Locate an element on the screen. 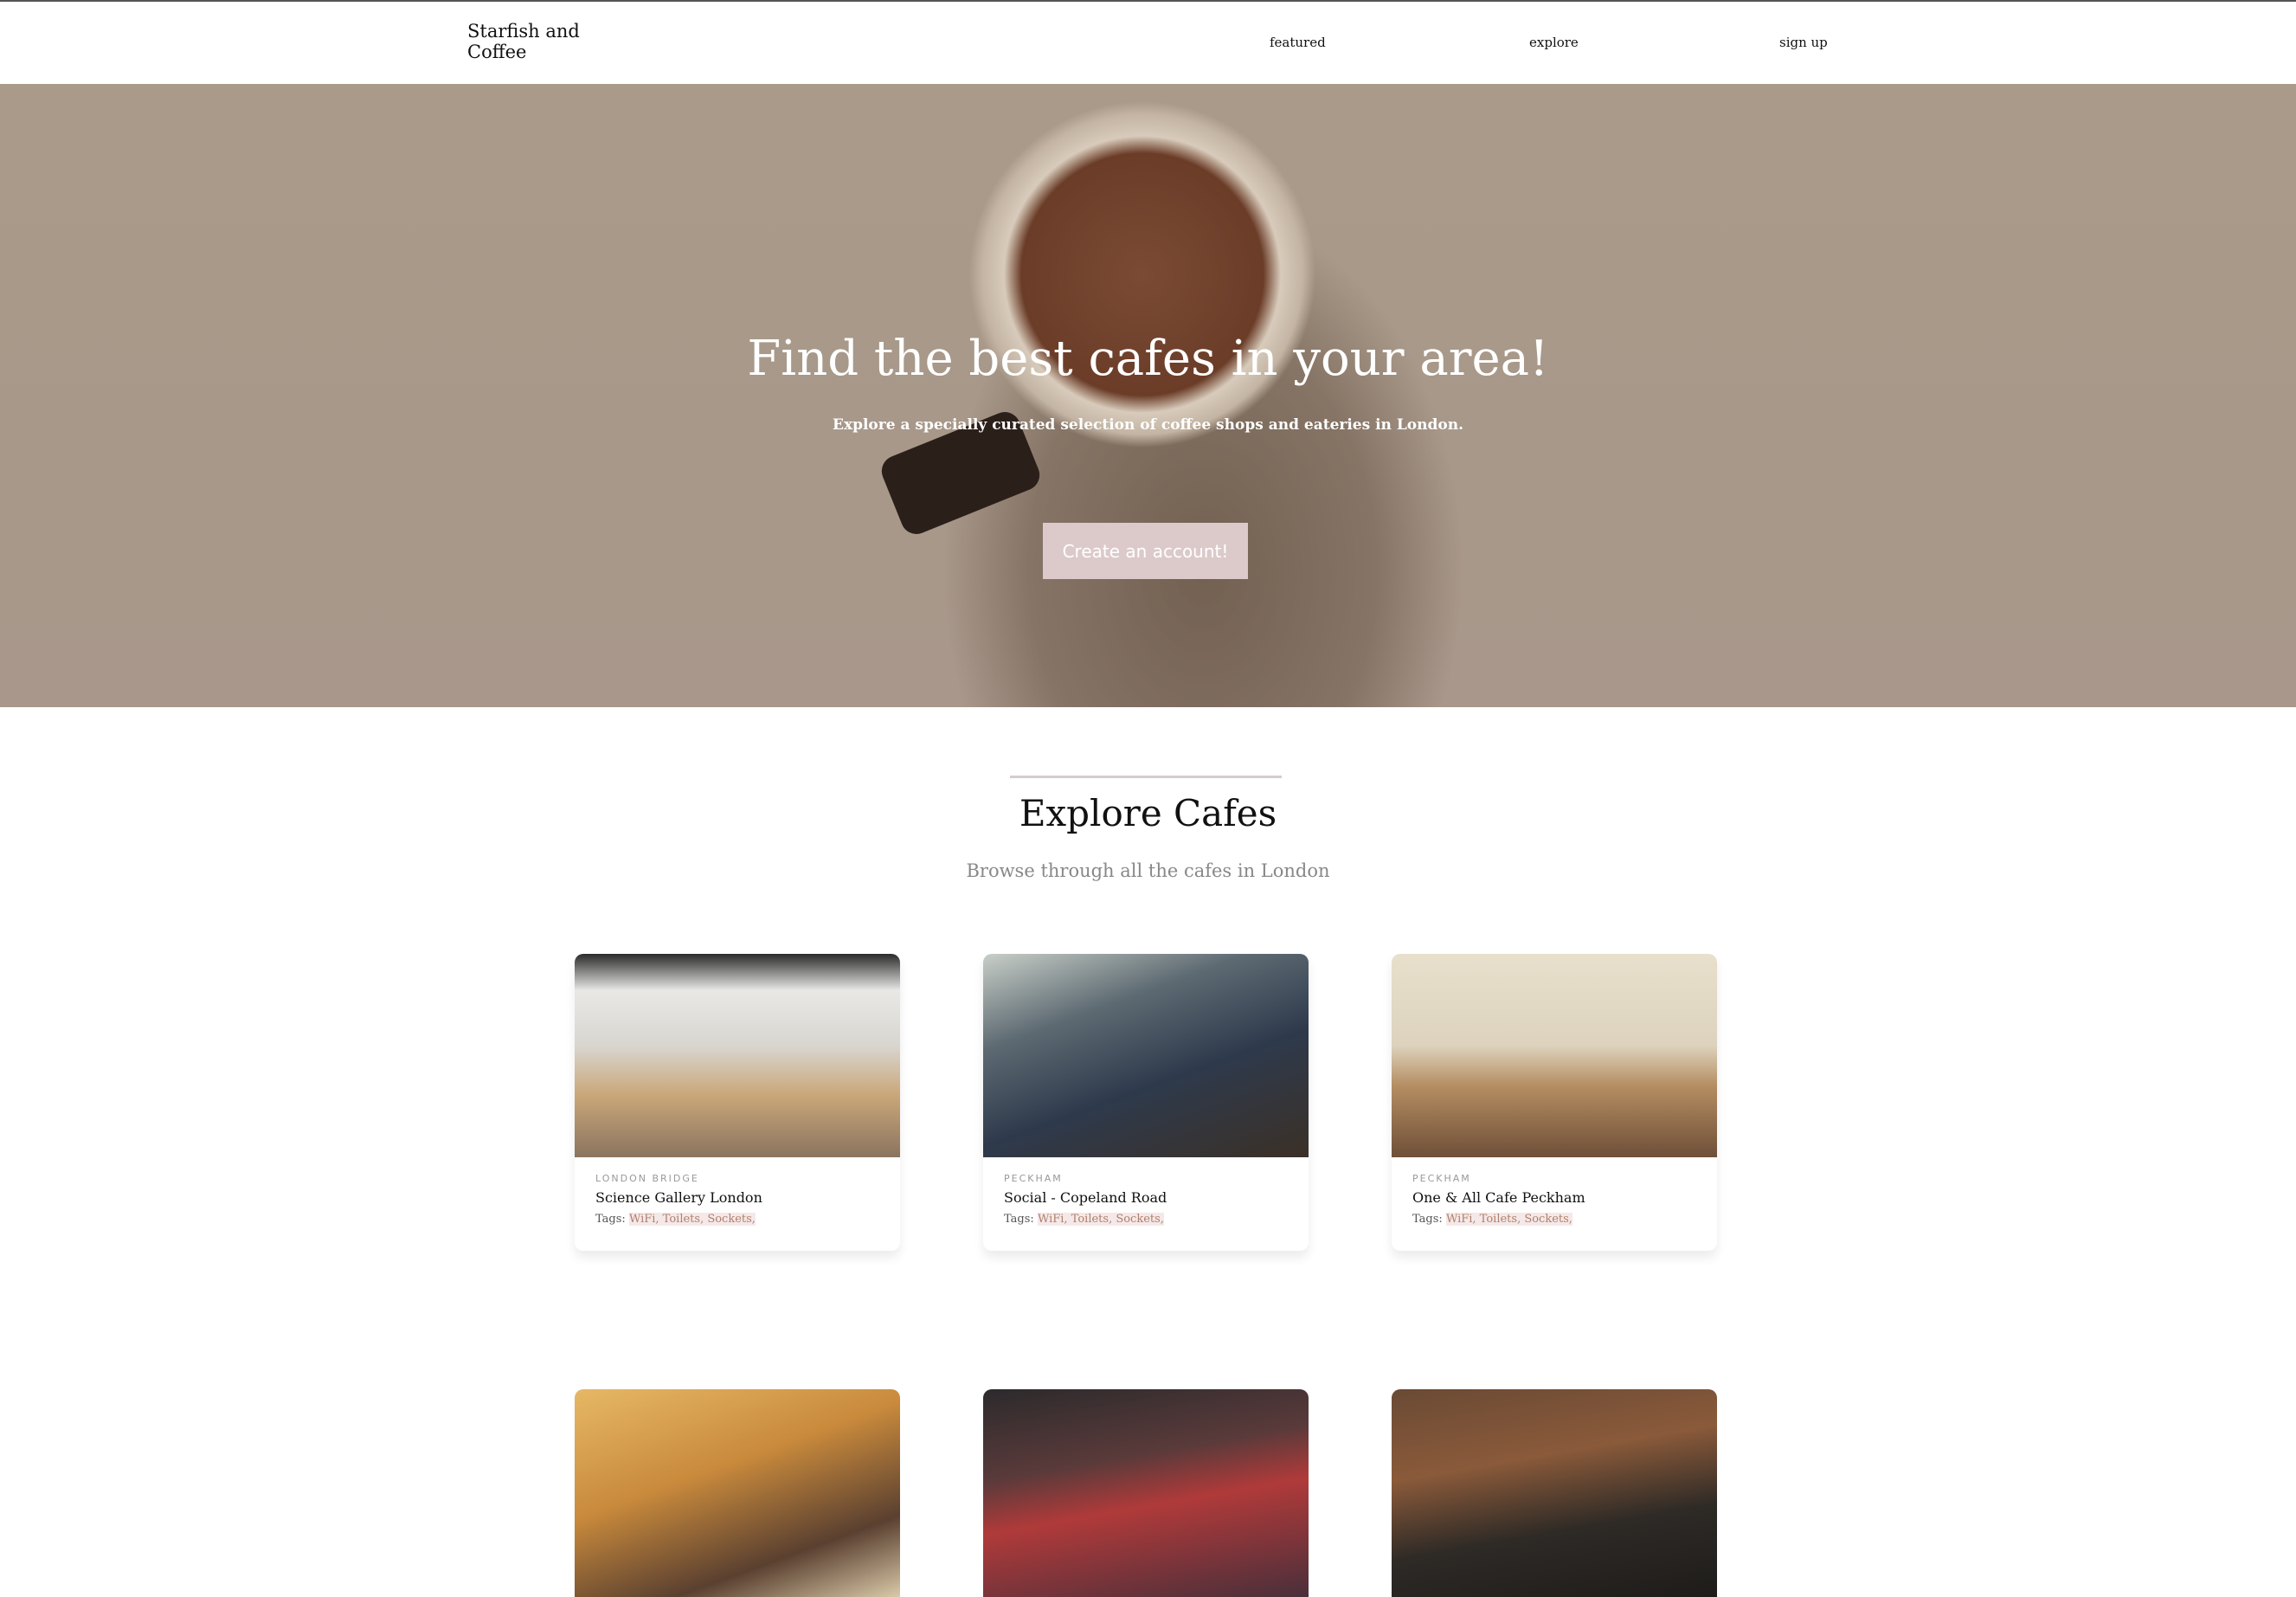 This screenshot has height=1597, width=2296. site-logo: Starfish and Coffee is located at coordinates (536, 41).